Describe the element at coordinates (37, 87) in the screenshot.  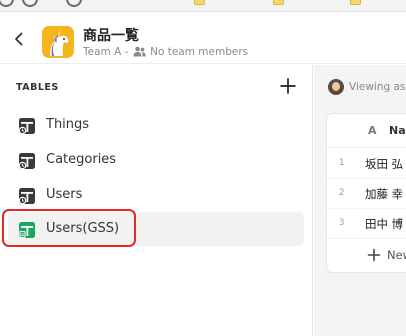
I see `tables-heading: TABLES` at that location.